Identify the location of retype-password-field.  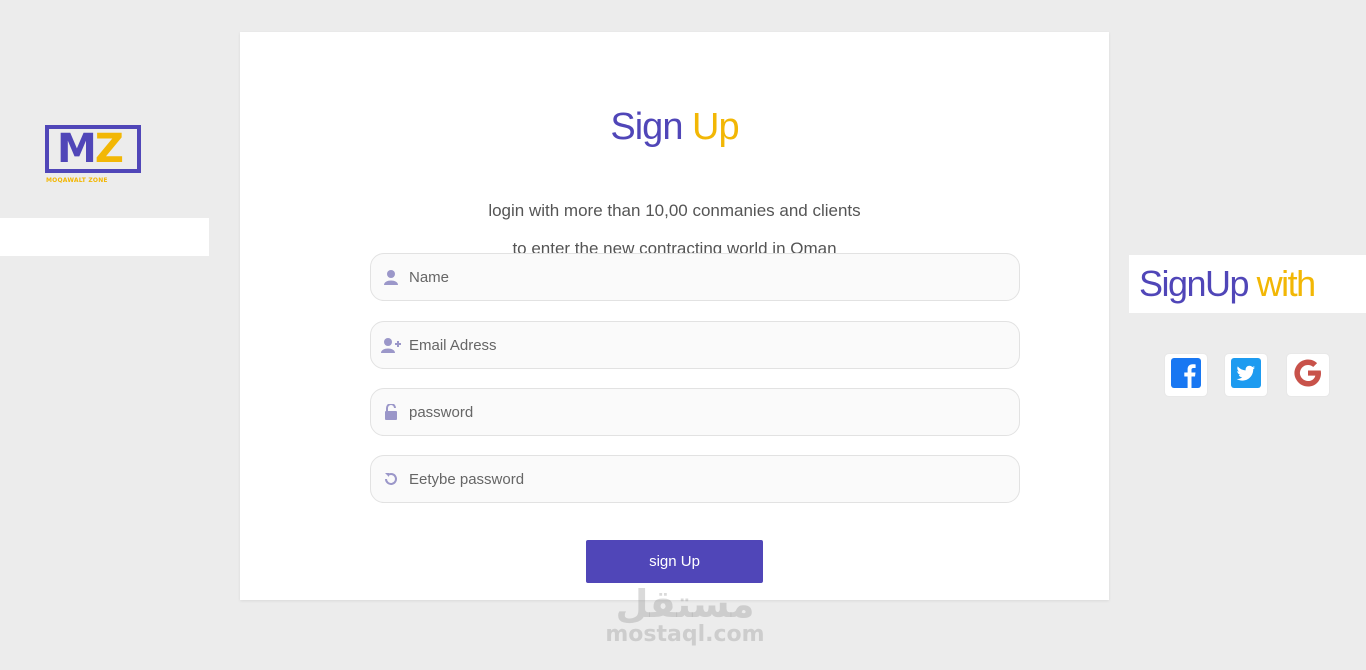
(695, 479).